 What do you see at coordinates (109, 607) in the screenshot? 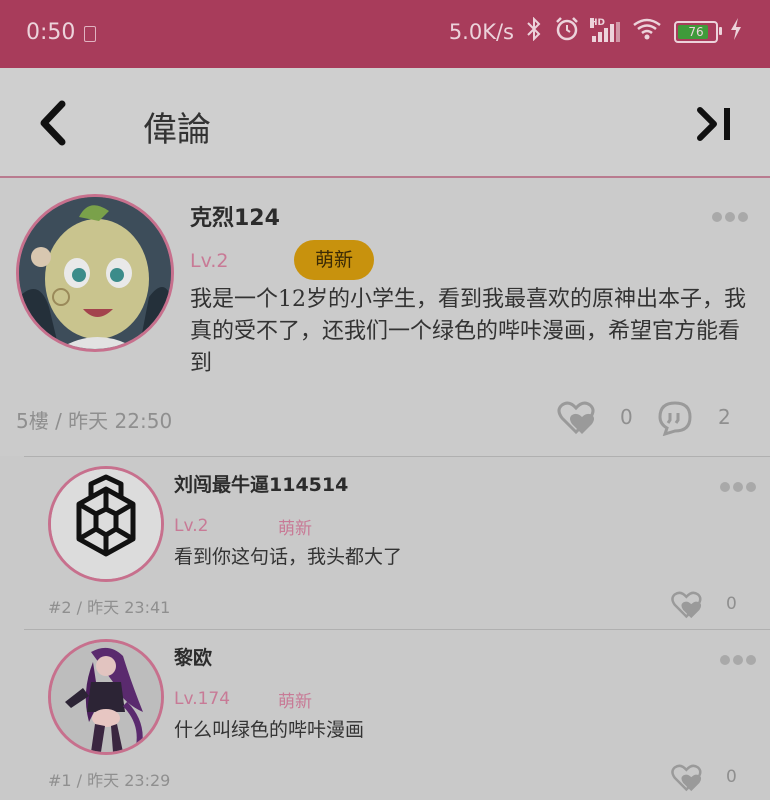
I see `comment-meta: #2 / 昨天 23:41` at bounding box center [109, 607].